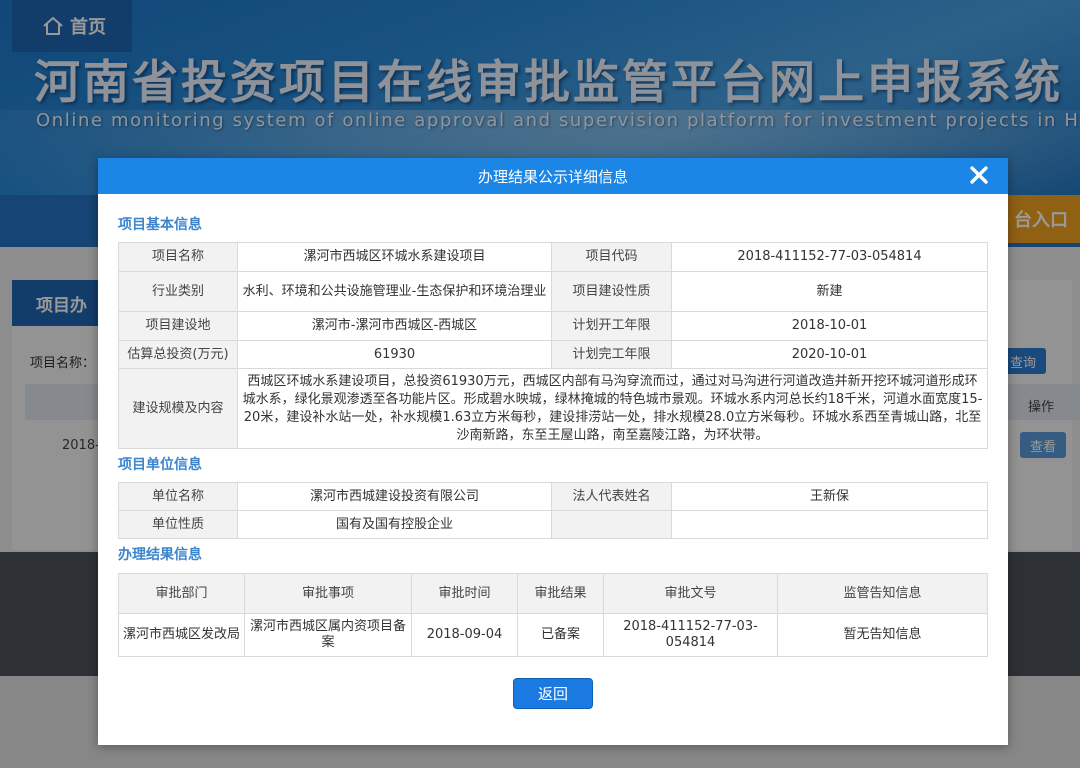 This screenshot has height=768, width=1080. What do you see at coordinates (178, 257) in the screenshot?
I see `label-project-name: 项目名称` at bounding box center [178, 257].